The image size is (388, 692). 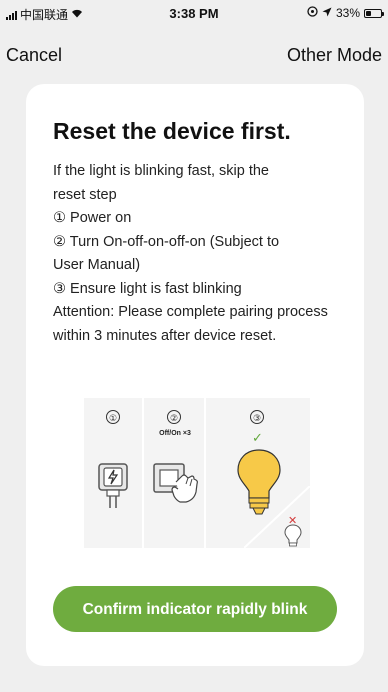 I want to click on step-1-panel: ①, so click(x=113, y=473).